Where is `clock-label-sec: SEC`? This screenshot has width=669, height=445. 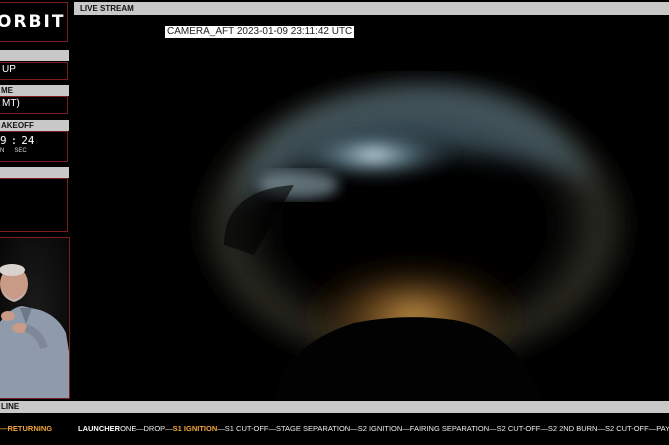
clock-label-sec: SEC is located at coordinates (20, 151).